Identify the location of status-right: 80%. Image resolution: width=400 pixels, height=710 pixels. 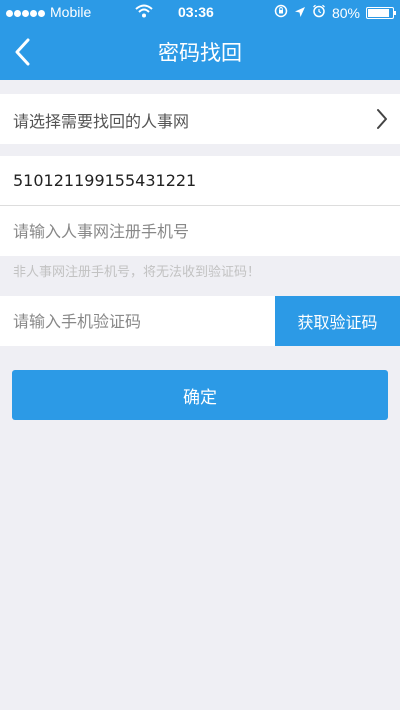
(335, 12).